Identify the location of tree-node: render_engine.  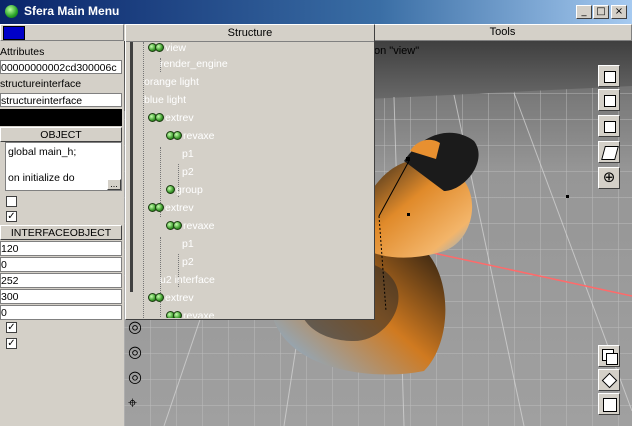
(194, 64).